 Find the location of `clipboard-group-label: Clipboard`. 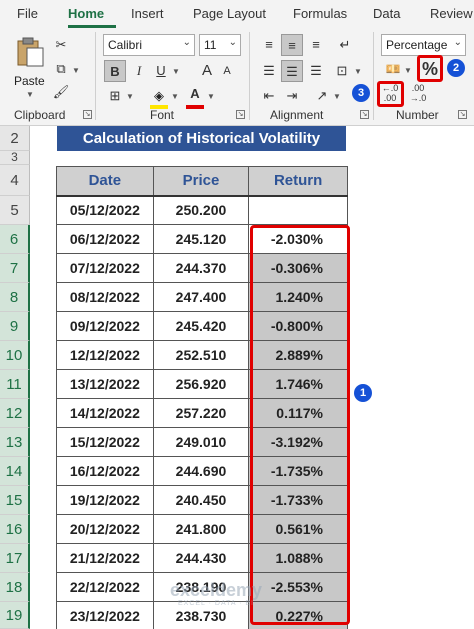

clipboard-group-label: Clipboard is located at coordinates (40, 115).